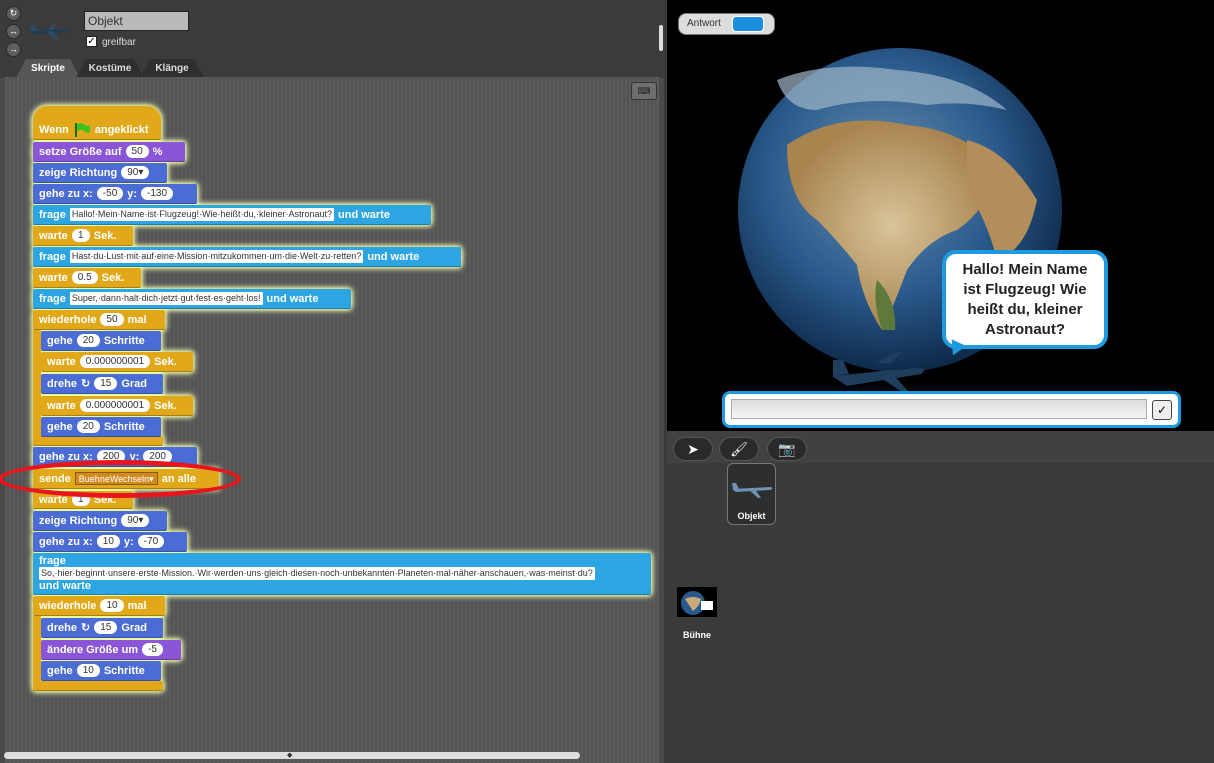 This screenshot has width=1214, height=763. Describe the element at coordinates (99, 320) in the screenshot. I see `repeat-block: wiederhole 50 mal` at that location.